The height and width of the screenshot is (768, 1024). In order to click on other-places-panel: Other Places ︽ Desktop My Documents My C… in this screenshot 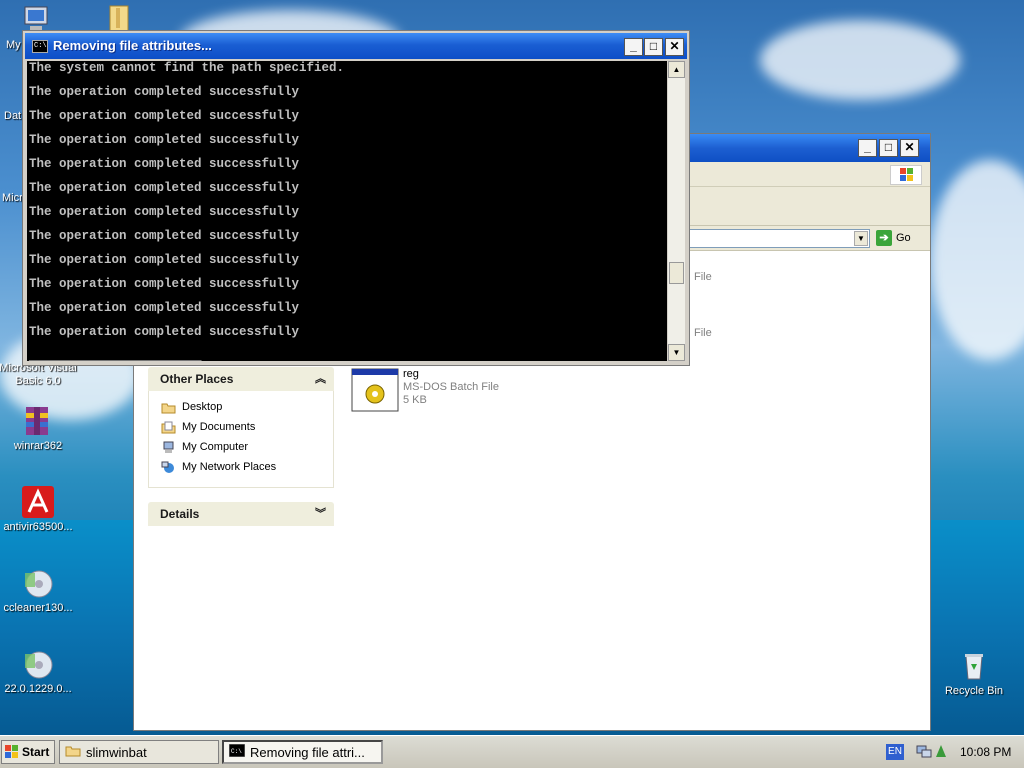, I will do `click(241, 427)`.